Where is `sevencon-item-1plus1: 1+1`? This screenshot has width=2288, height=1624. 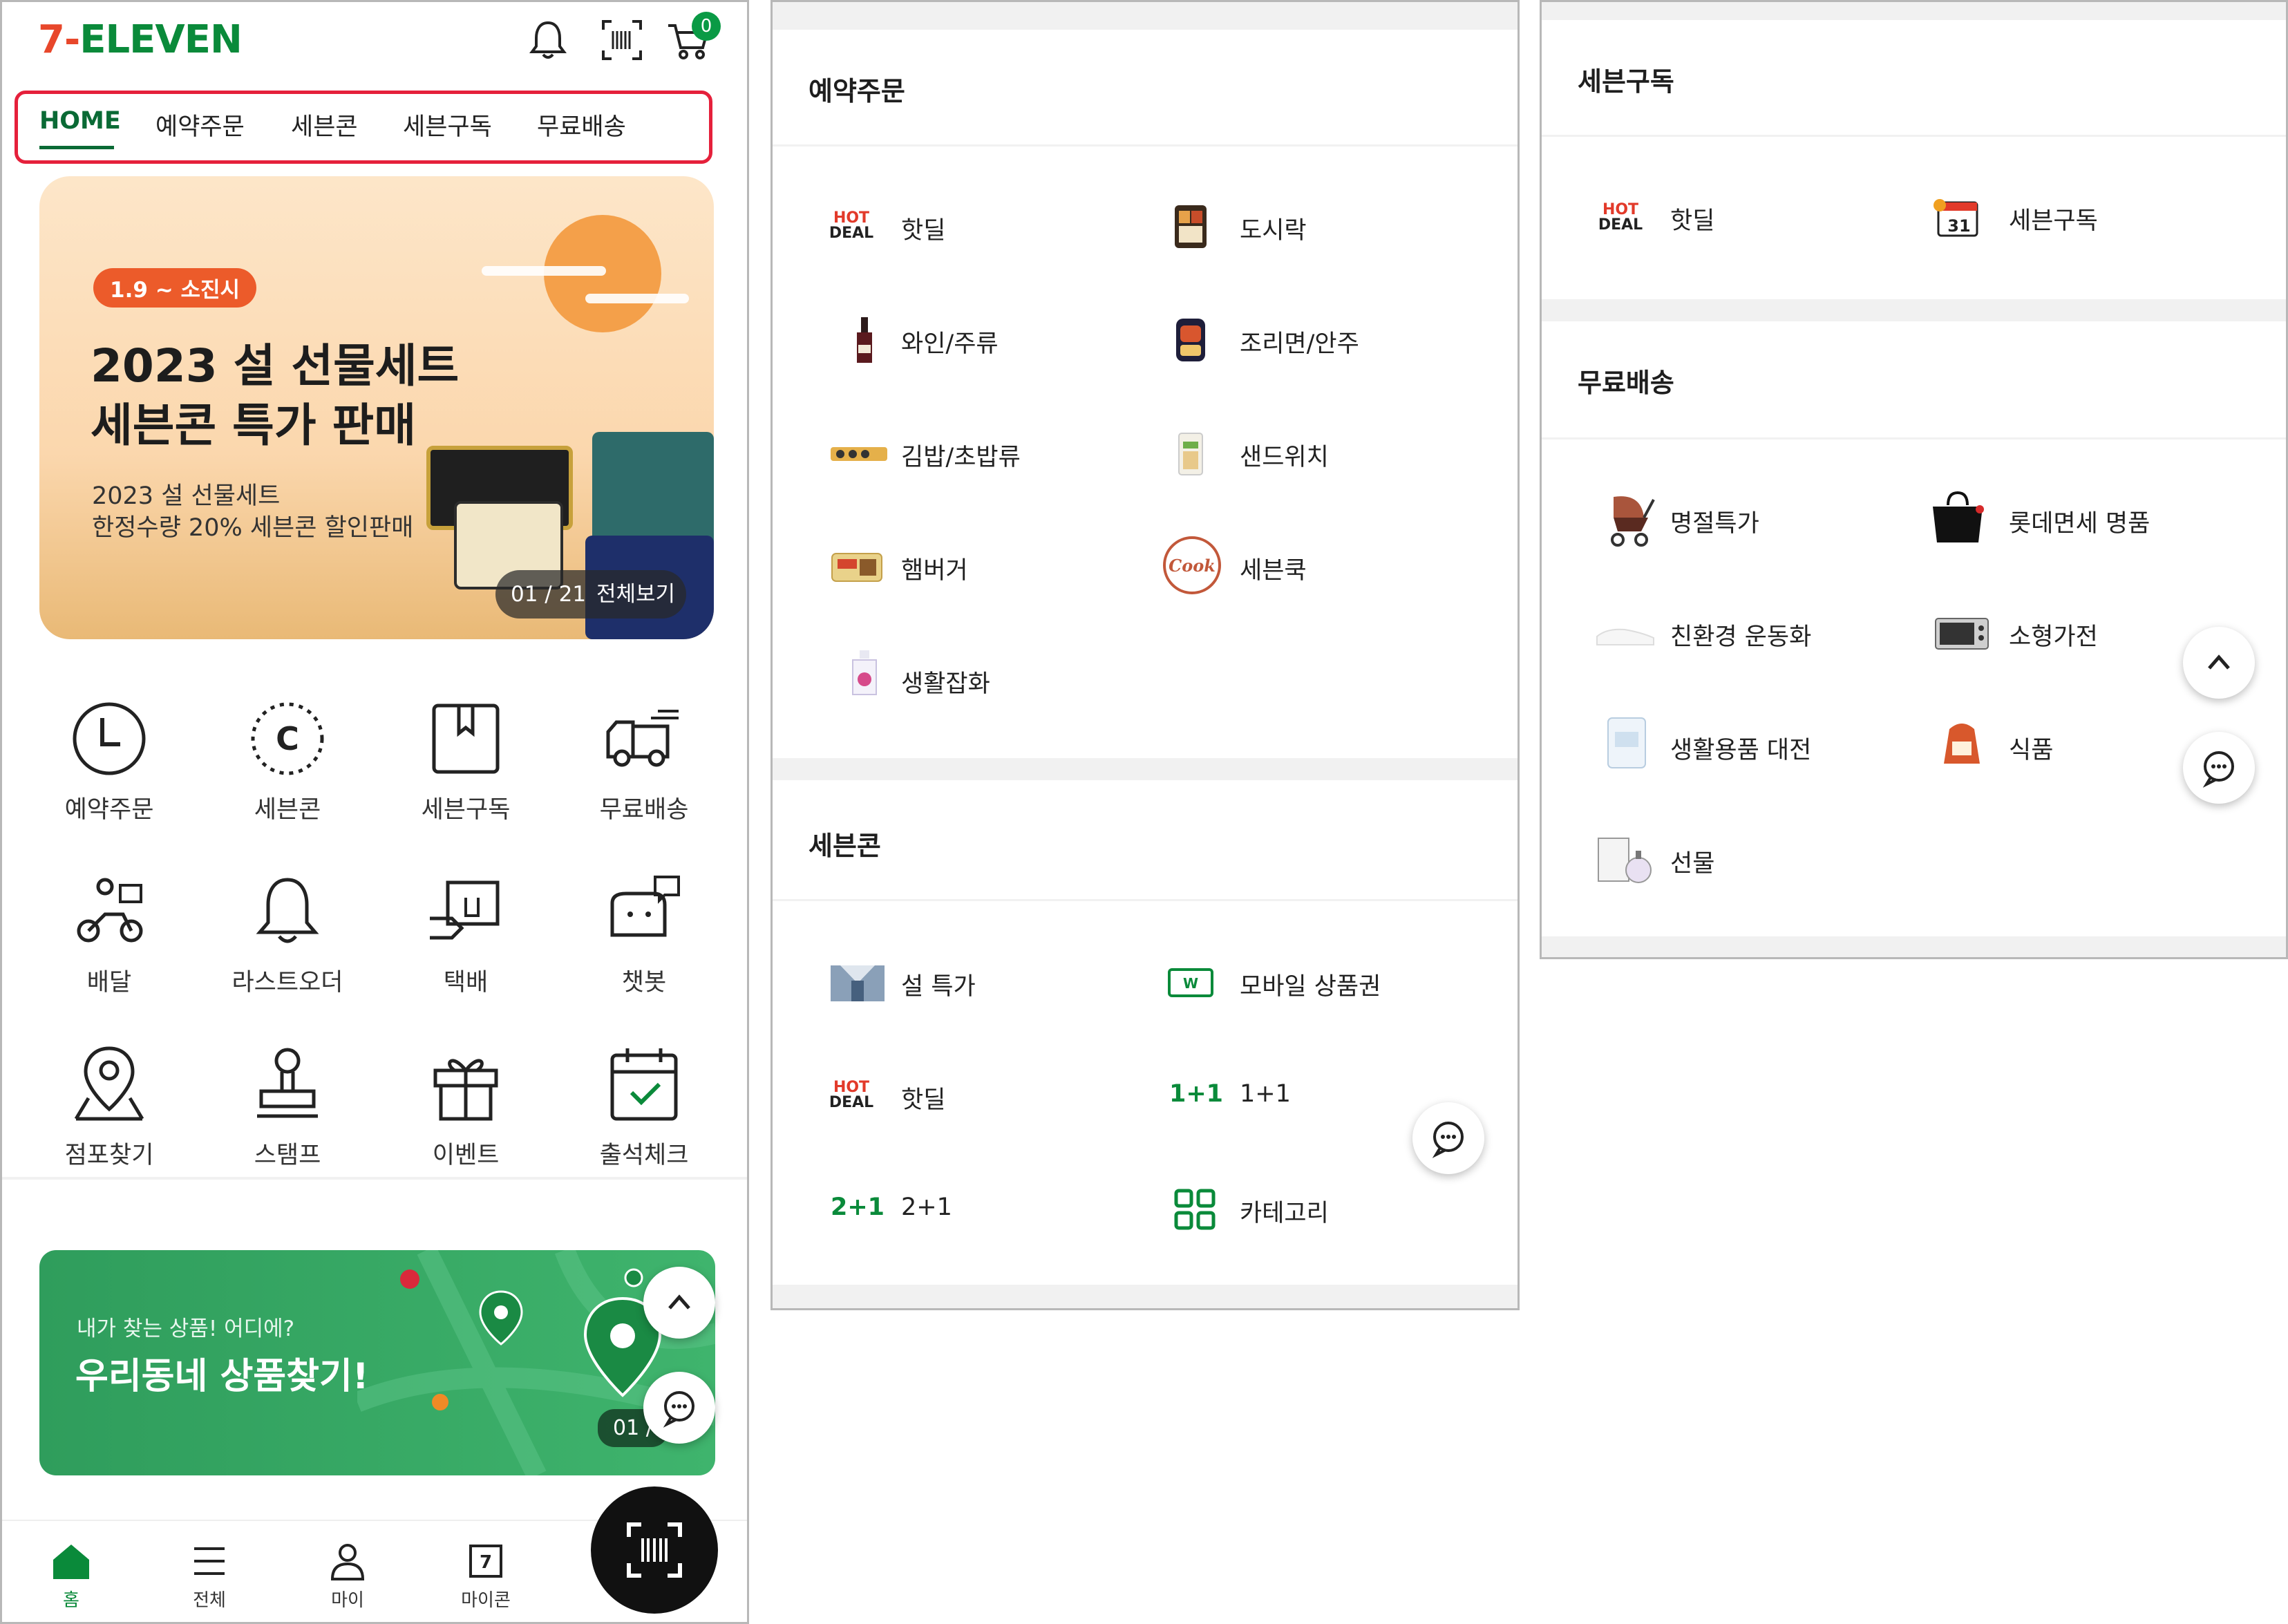 sevencon-item-1plus1: 1+1 is located at coordinates (1265, 1094).